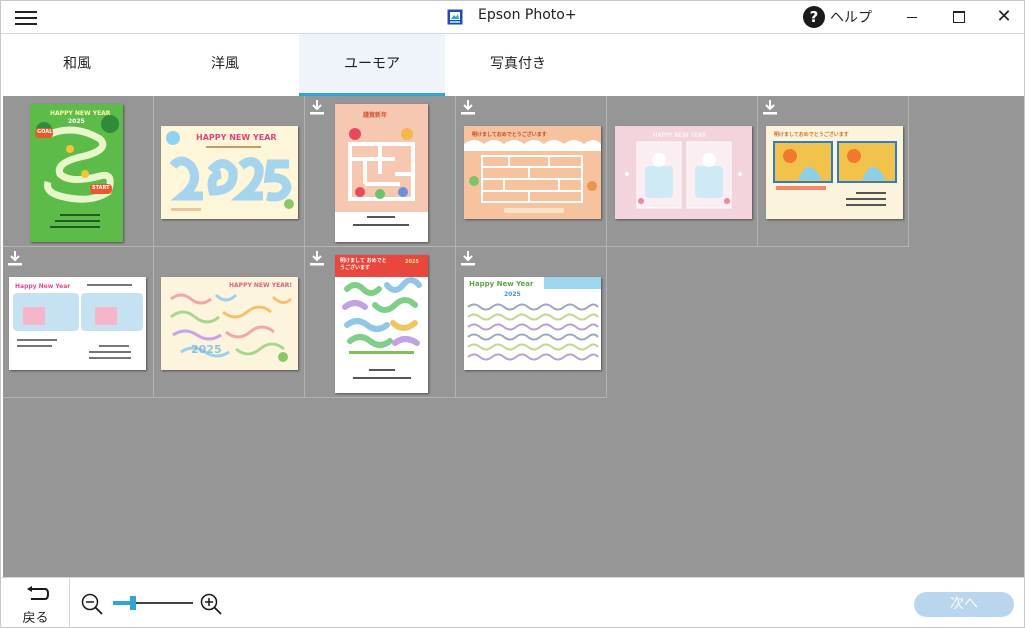 Image resolution: width=1025 pixels, height=628 pixels. I want to click on back-button: 戻る, so click(35, 603).